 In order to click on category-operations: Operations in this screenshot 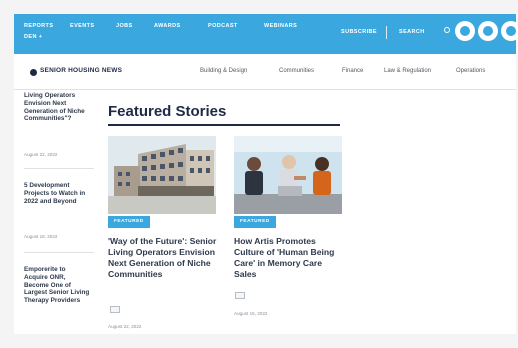, I will do `click(470, 71)`.